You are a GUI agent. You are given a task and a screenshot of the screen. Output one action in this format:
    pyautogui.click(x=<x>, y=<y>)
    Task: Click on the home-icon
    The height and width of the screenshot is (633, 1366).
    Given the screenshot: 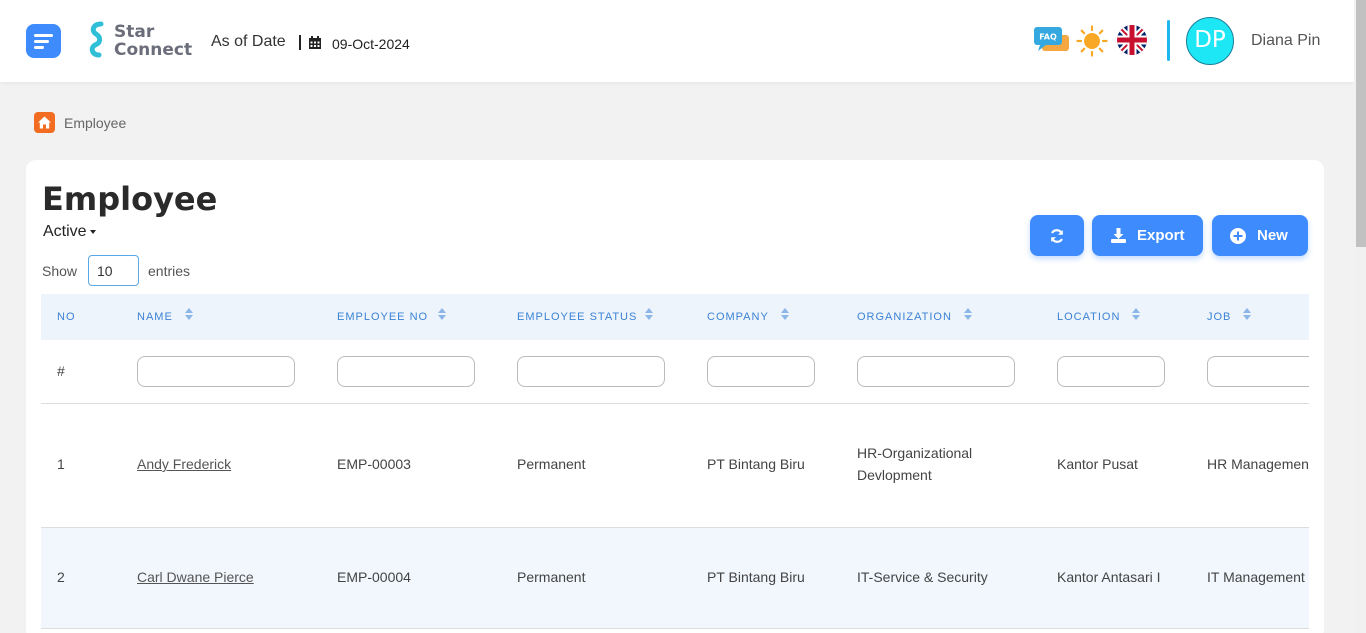 What is the action you would take?
    pyautogui.click(x=44, y=122)
    